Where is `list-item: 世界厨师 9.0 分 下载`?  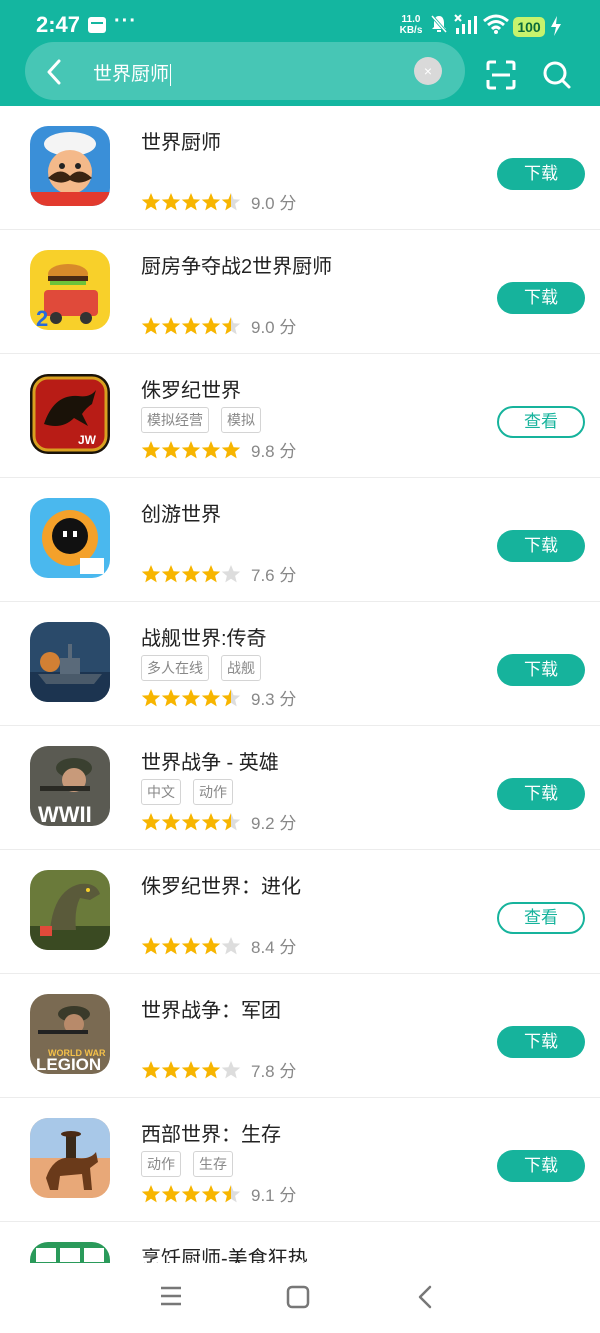
list-item: 世界厨师 9.0 分 下载 is located at coordinates (300, 168).